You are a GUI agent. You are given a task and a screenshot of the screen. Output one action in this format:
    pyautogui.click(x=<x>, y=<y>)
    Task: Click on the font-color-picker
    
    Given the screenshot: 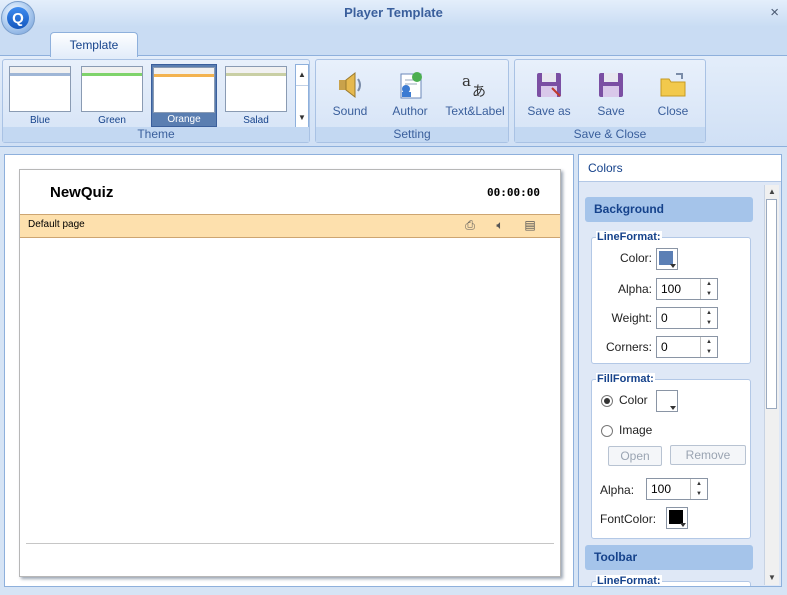 What is the action you would take?
    pyautogui.click(x=677, y=518)
    